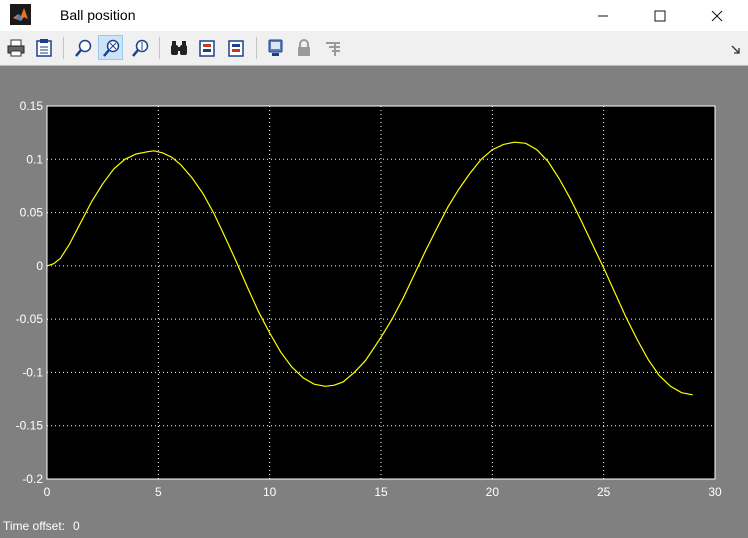  I want to click on autoscale-icon, so click(206, 48).